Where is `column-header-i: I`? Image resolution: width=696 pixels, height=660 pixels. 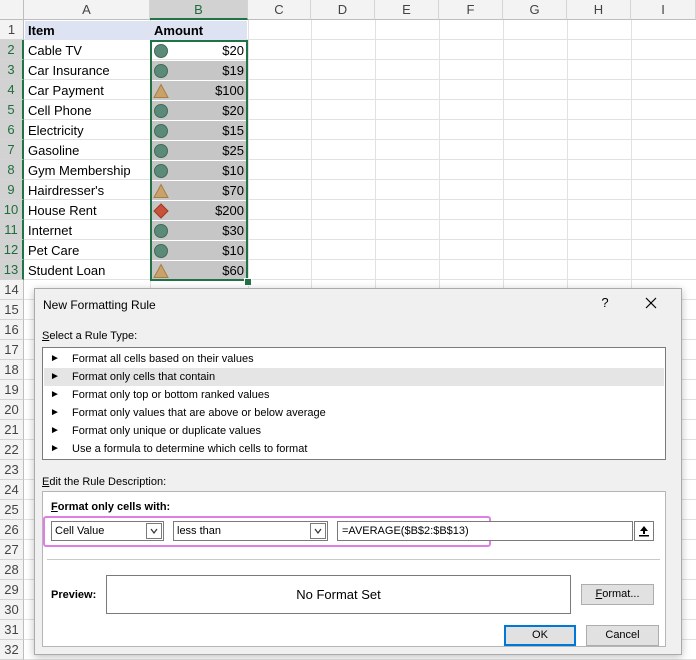
column-header-i: I is located at coordinates (663, 10).